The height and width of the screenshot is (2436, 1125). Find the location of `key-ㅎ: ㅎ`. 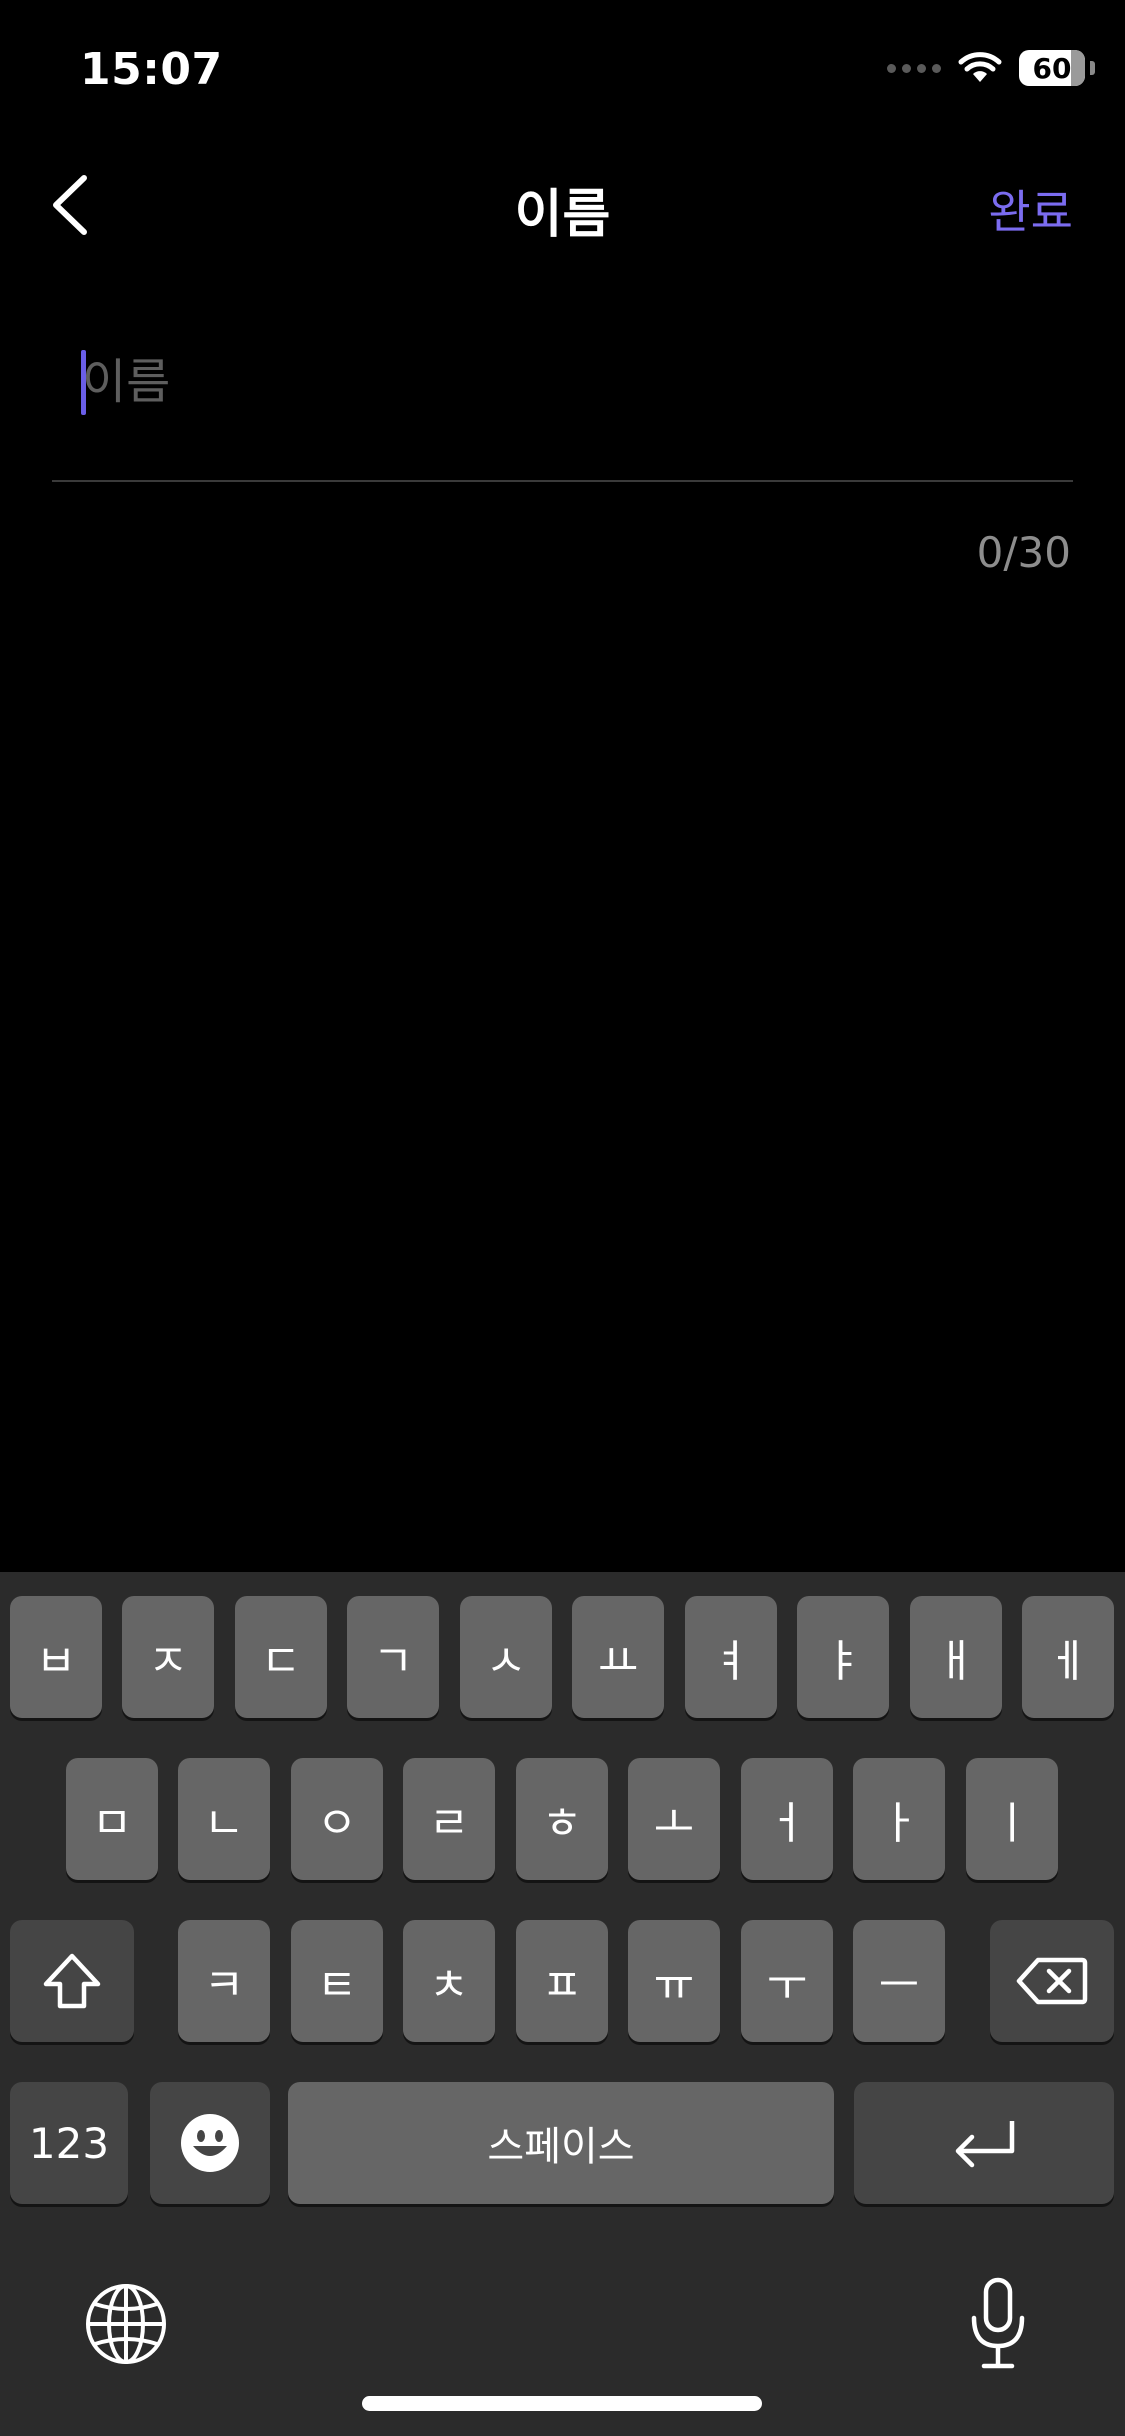

key-ㅎ: ㅎ is located at coordinates (562, 1819).